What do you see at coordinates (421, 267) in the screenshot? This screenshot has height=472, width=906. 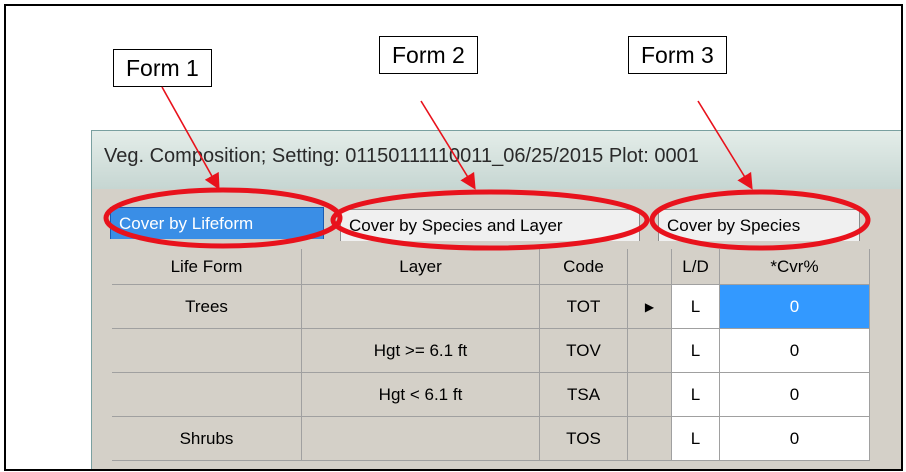 I see `col-header-layer: Layer` at bounding box center [421, 267].